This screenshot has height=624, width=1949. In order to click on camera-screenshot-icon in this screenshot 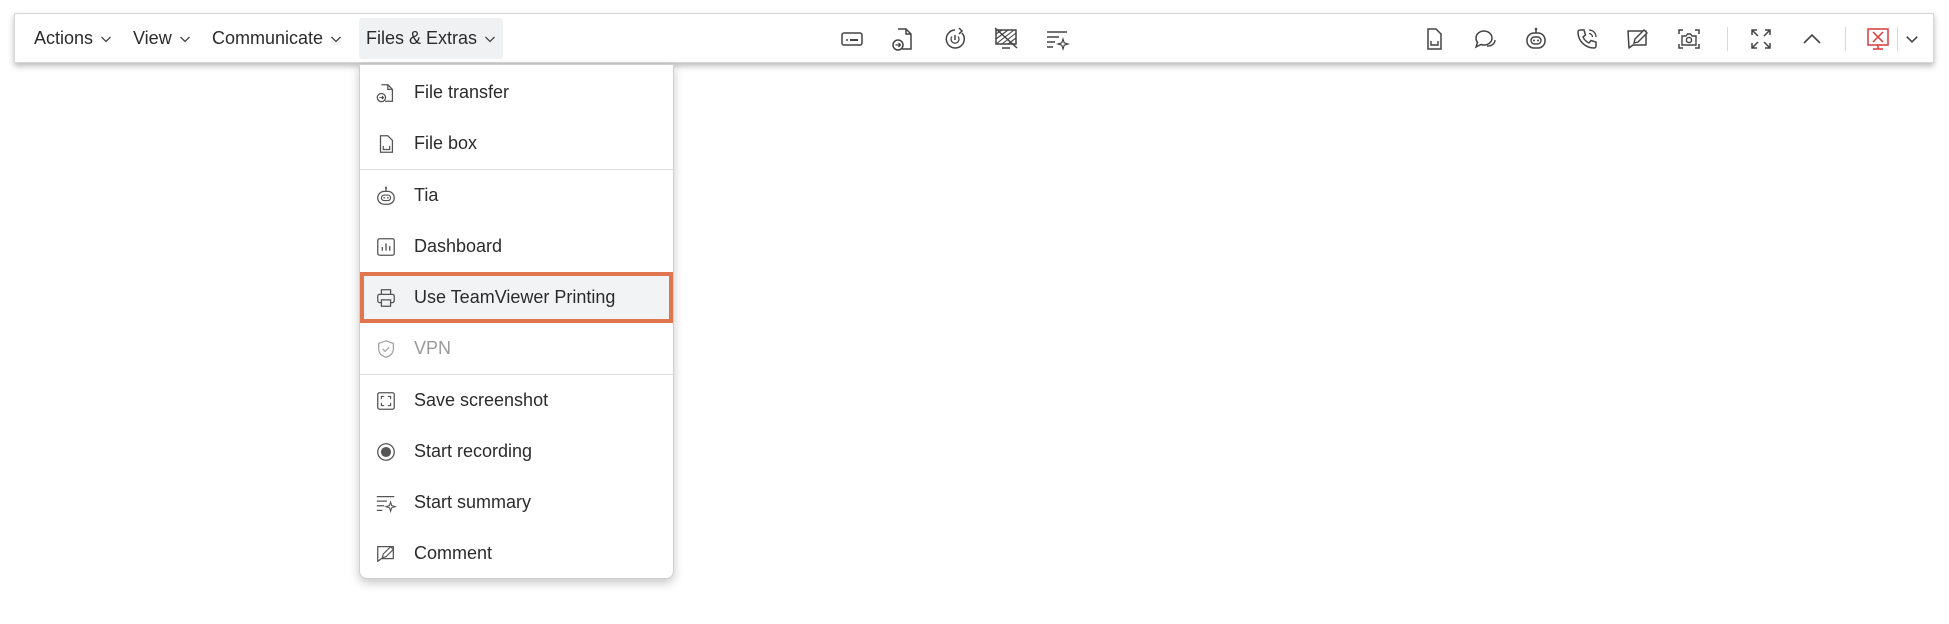, I will do `click(1689, 39)`.